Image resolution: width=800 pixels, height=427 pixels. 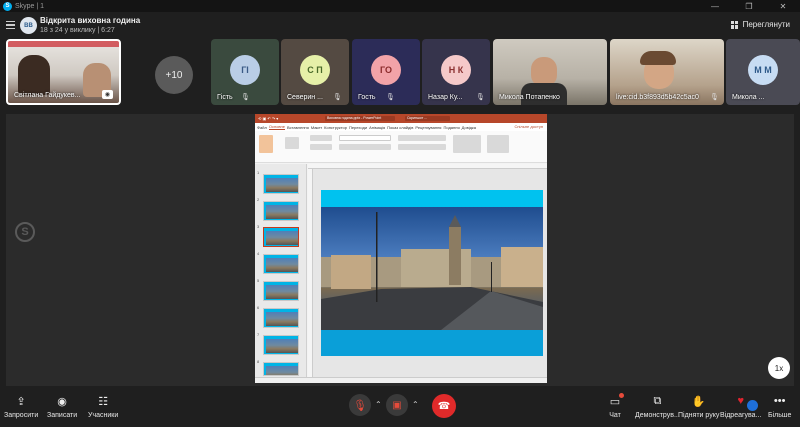 I want to click on participant-avatar: ГІ, so click(x=245, y=70).